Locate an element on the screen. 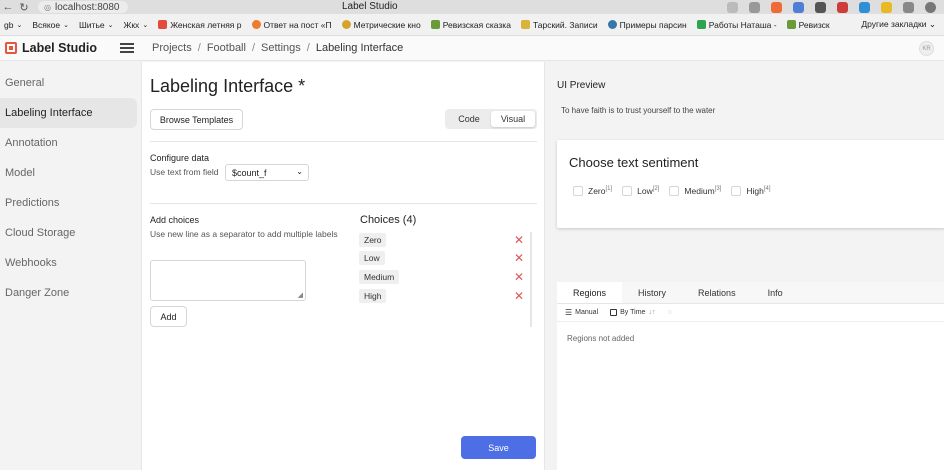  sidebar-item-model: Model is located at coordinates (70, 173).